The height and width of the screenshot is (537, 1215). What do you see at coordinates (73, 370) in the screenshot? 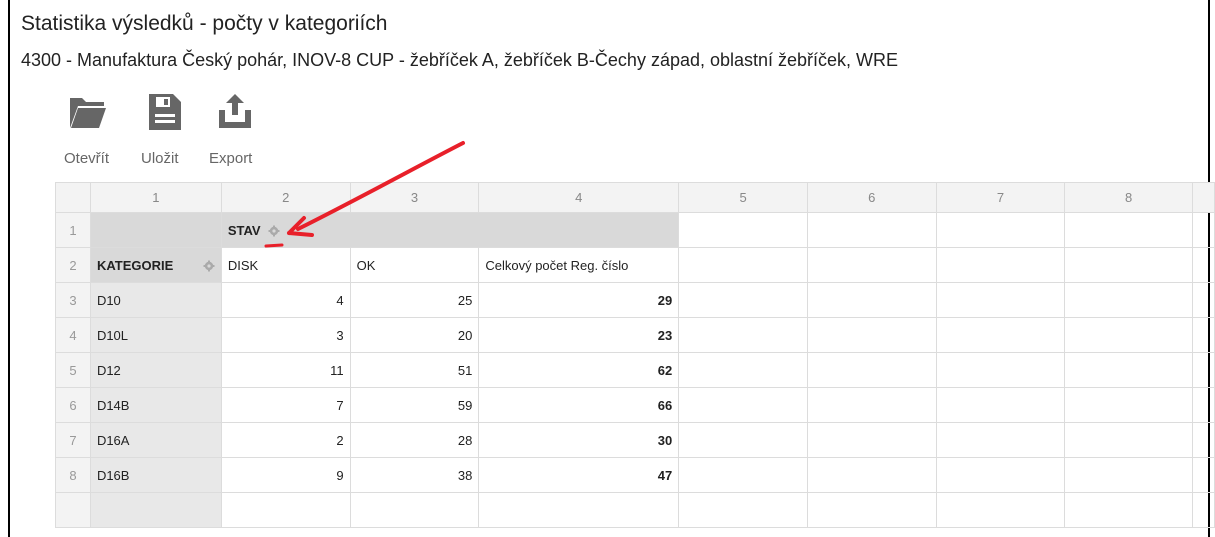
I see `row-number: 5` at bounding box center [73, 370].